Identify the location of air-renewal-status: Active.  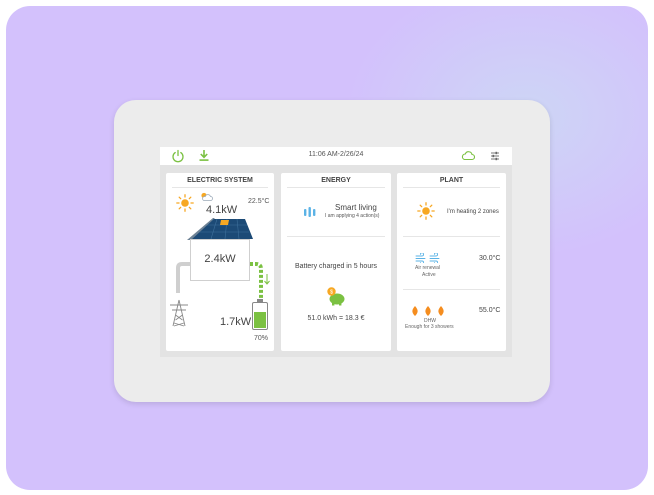
(429, 275).